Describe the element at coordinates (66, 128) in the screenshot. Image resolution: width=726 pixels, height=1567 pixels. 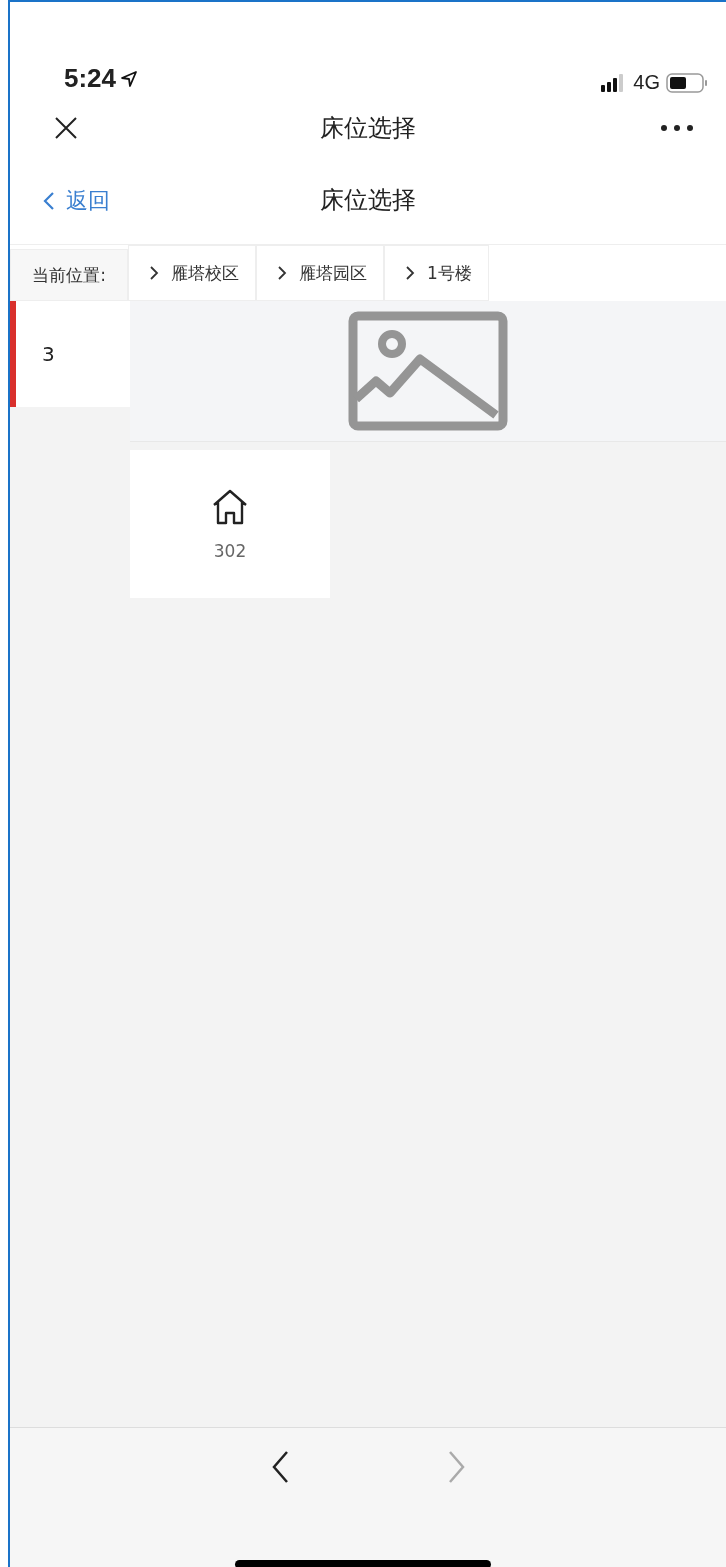
I see `close-button` at that location.